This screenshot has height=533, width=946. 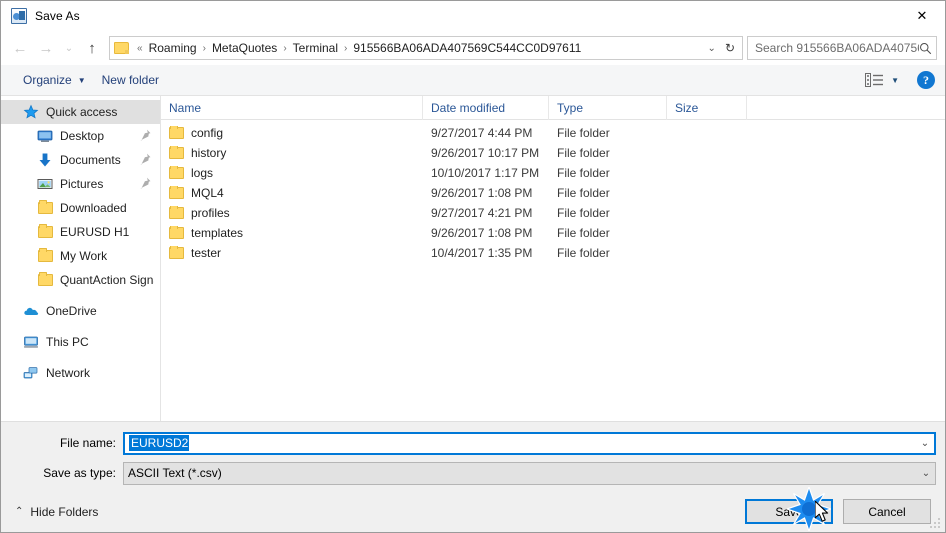 I want to click on file-row-name: templates, so click(x=292, y=233).